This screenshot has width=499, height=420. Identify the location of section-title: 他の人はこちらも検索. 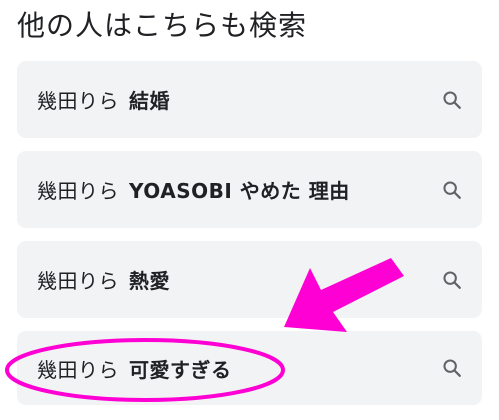
(162, 25).